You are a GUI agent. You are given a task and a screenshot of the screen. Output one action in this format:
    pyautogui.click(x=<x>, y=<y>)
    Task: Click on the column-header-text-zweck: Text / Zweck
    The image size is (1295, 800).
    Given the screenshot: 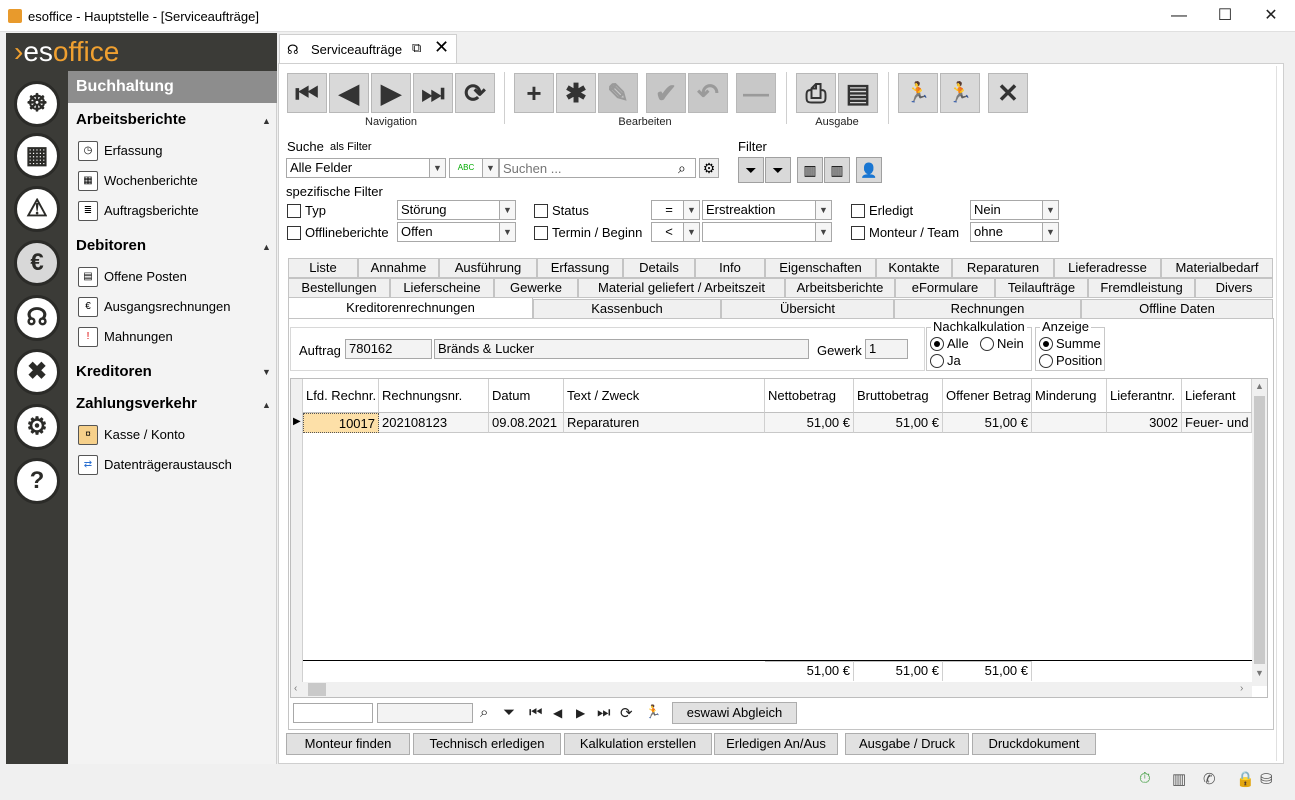 What is the action you would take?
    pyautogui.click(x=664, y=396)
    